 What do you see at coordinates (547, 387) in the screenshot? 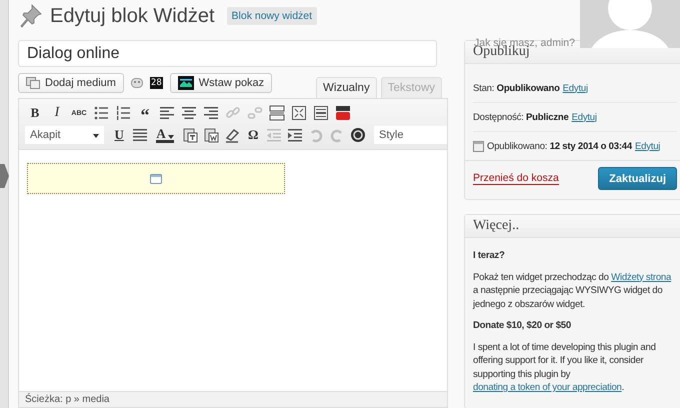
I see `text-link: donating a token of your appreciation` at bounding box center [547, 387].